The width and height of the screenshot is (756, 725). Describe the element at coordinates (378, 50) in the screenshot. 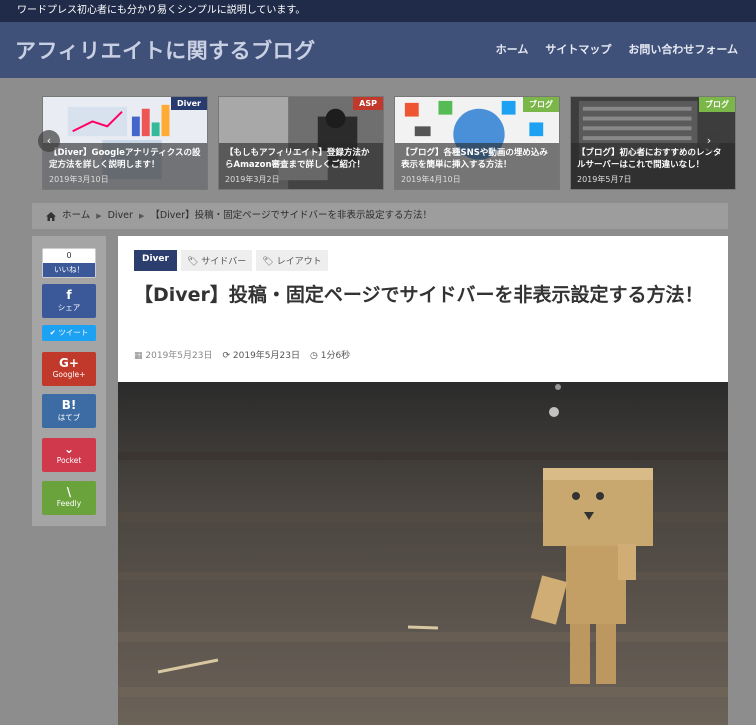

I see `site-header: アフィリエイトに関するブログ ホーム サイトマップ お問い合わせフォーム` at that location.